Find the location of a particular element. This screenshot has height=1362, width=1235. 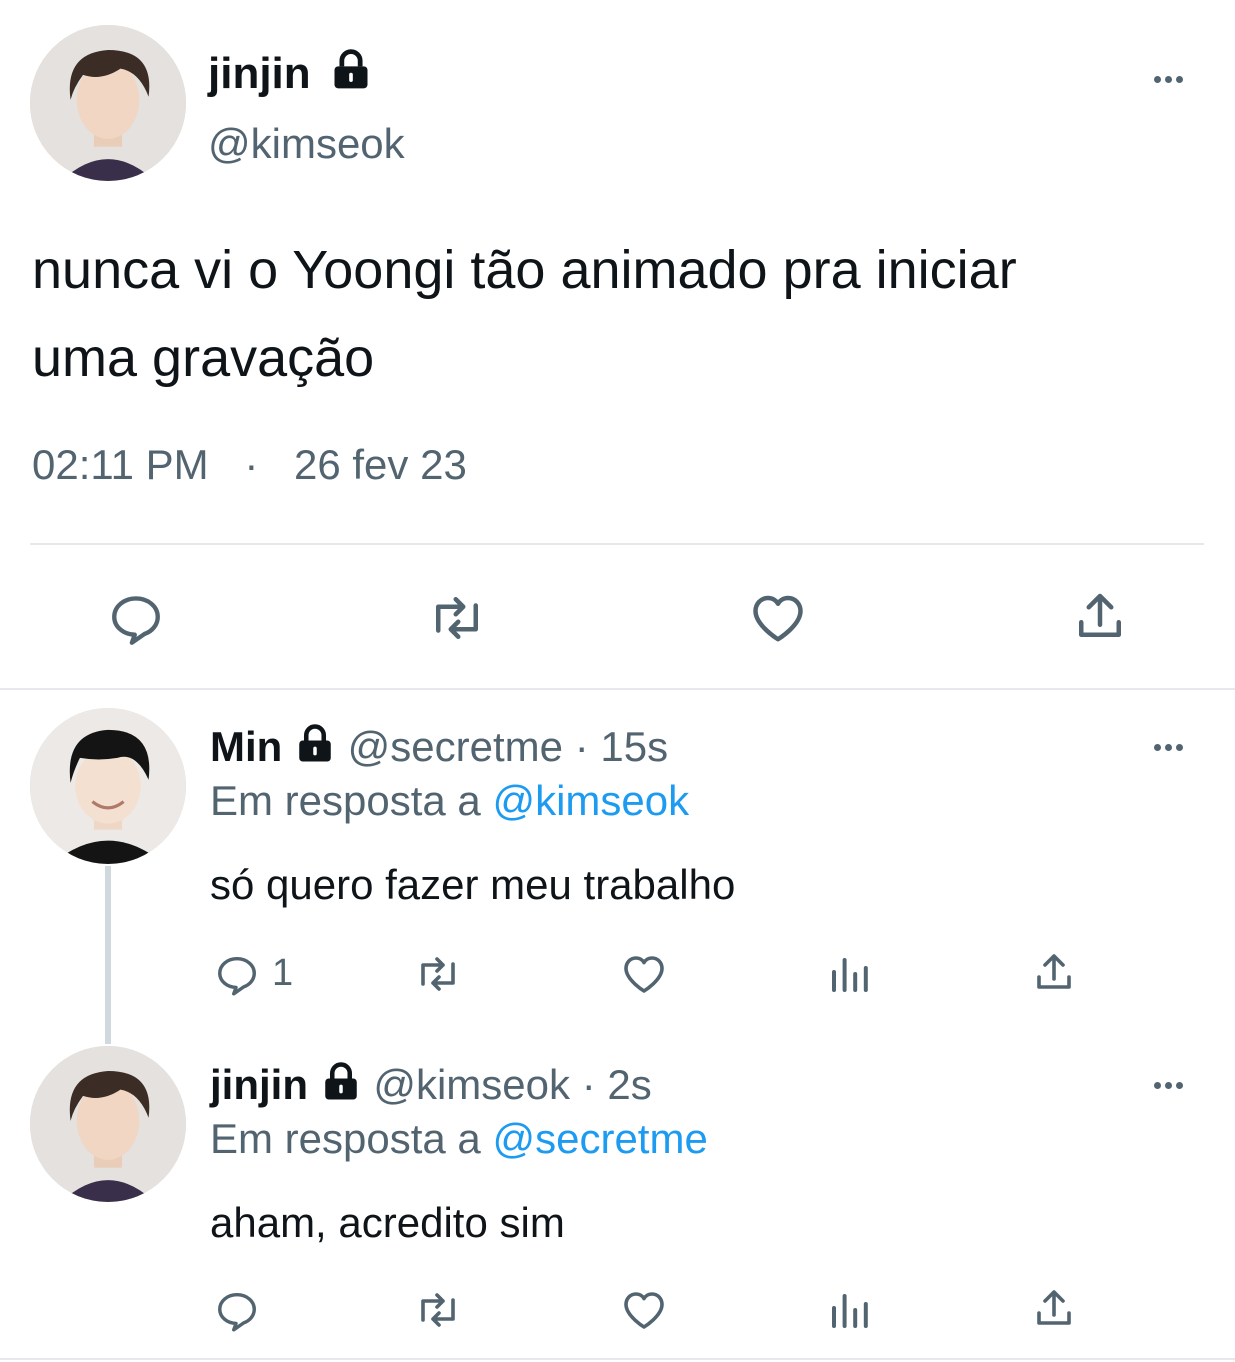

tweet-text-line2: uma gravação is located at coordinates (203, 358).